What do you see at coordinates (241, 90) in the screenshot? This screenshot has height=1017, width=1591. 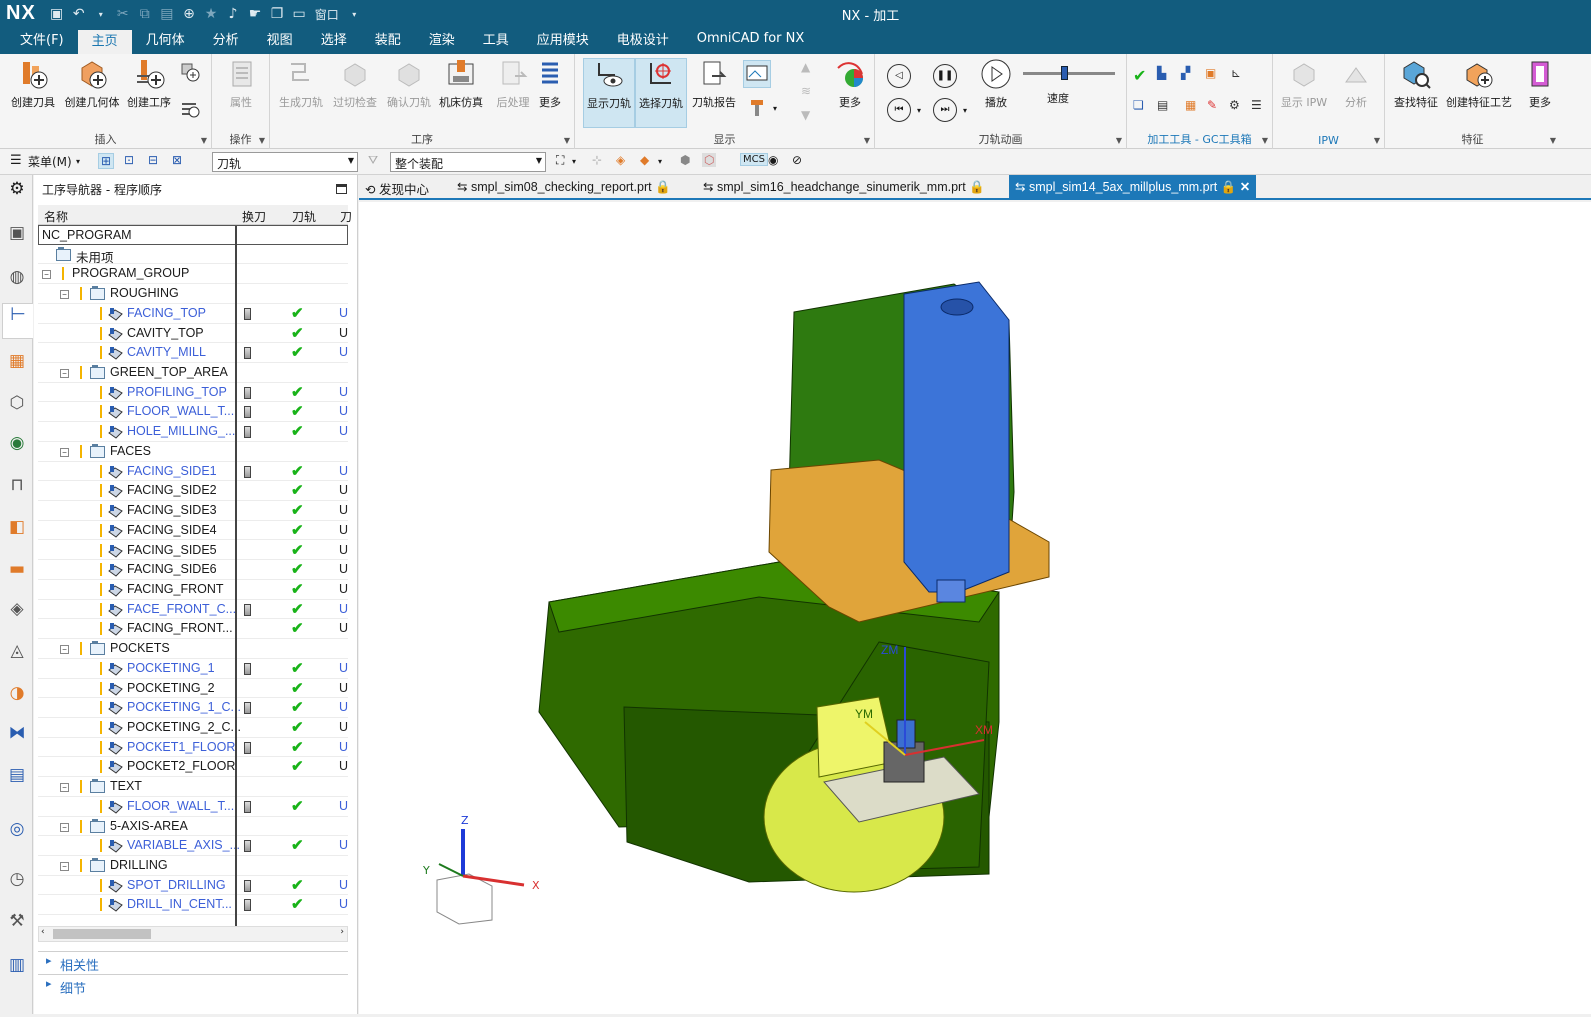 I see `properties-button: 属性` at bounding box center [241, 90].